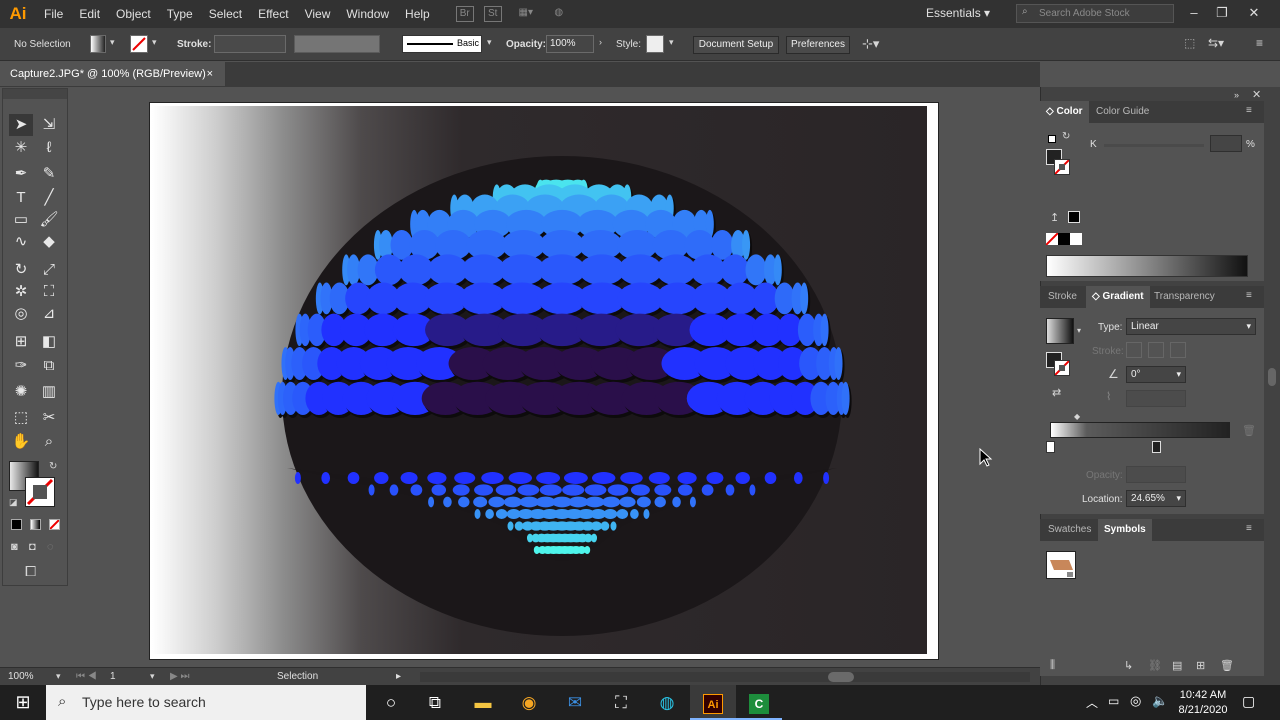 This screenshot has height=720, width=1280. What do you see at coordinates (725, 677) in the screenshot?
I see `horizontal-scrollbar` at bounding box center [725, 677].